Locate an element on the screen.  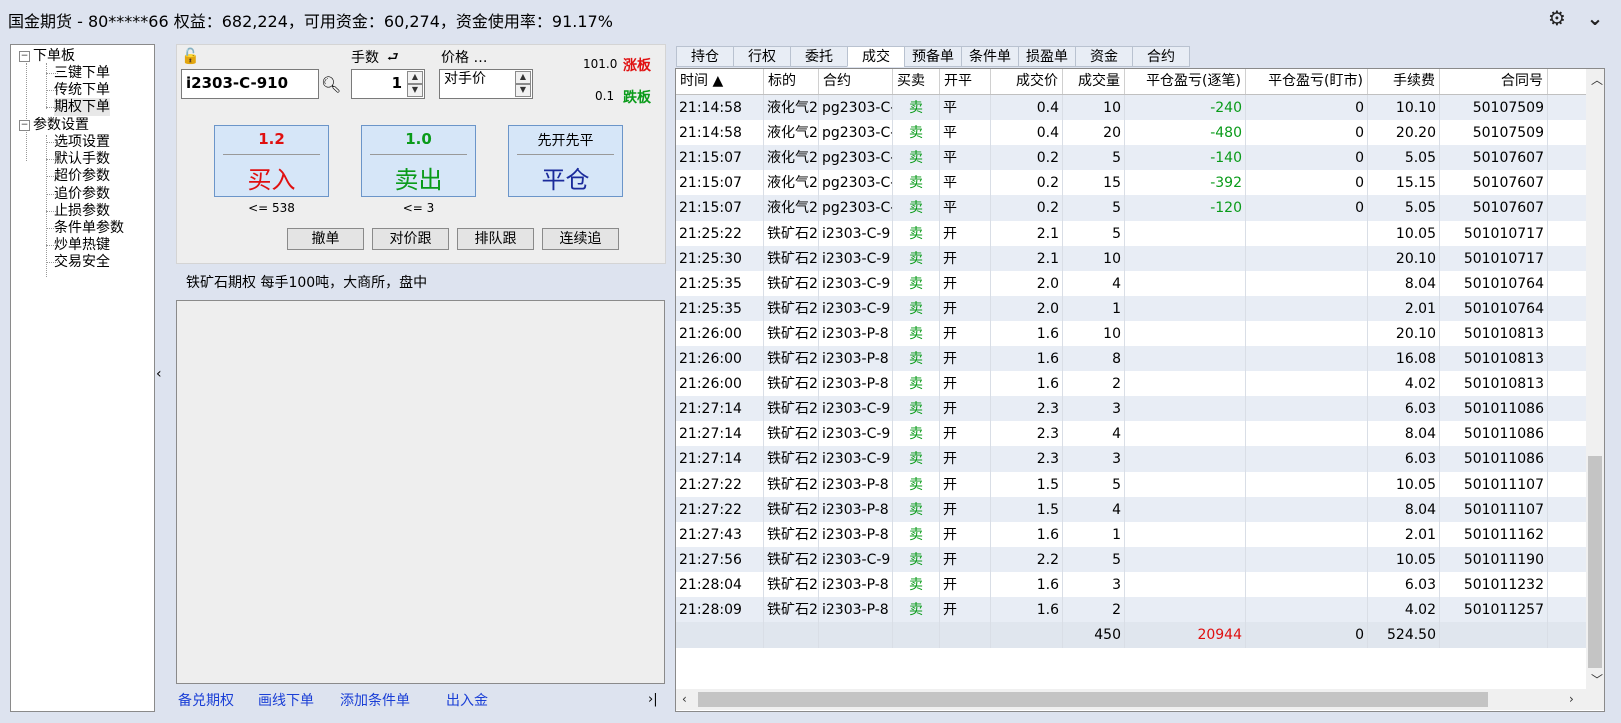
table-cell: 4.02 is located at coordinates (1404, 384).